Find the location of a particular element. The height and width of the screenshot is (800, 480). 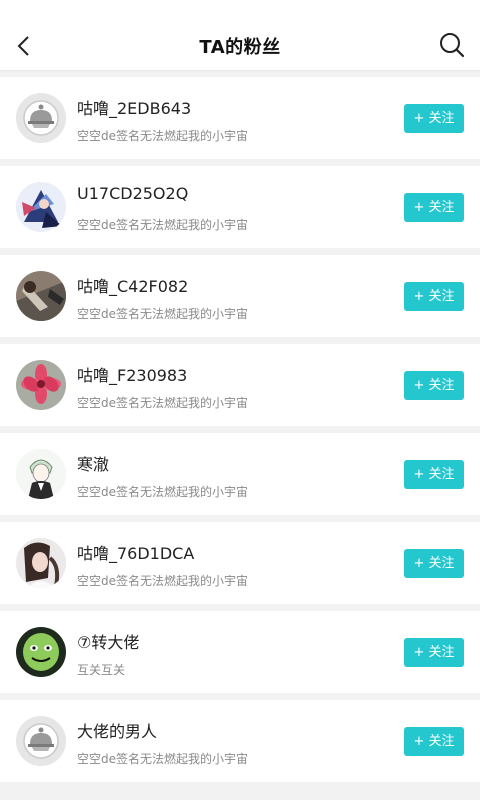

follower-name: U17CD25O2Q is located at coordinates (133, 193).